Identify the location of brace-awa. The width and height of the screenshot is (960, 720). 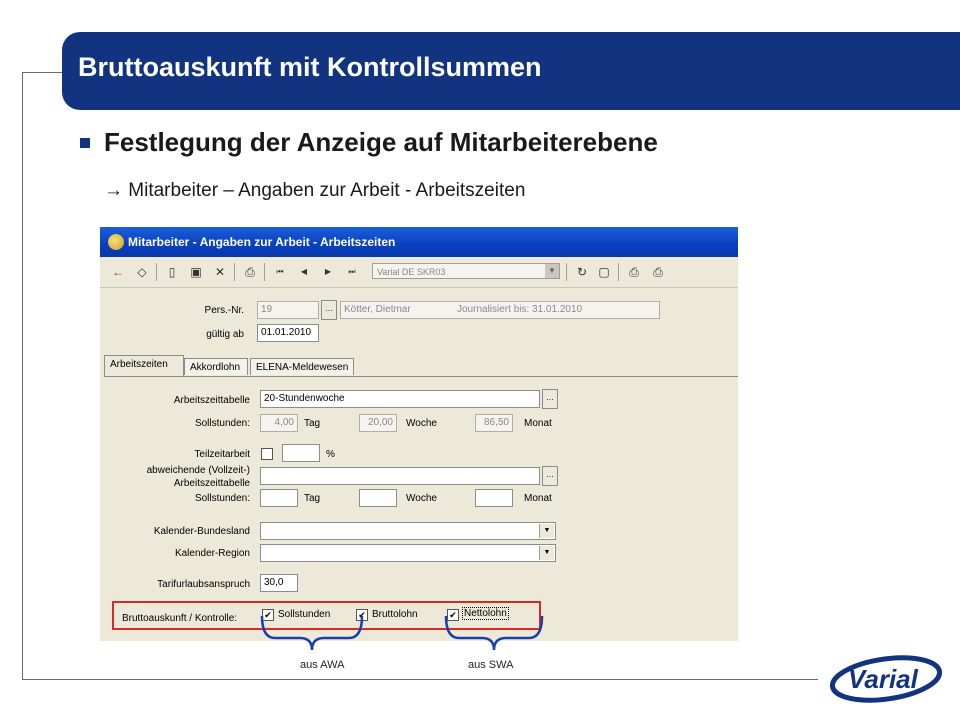
(312, 633).